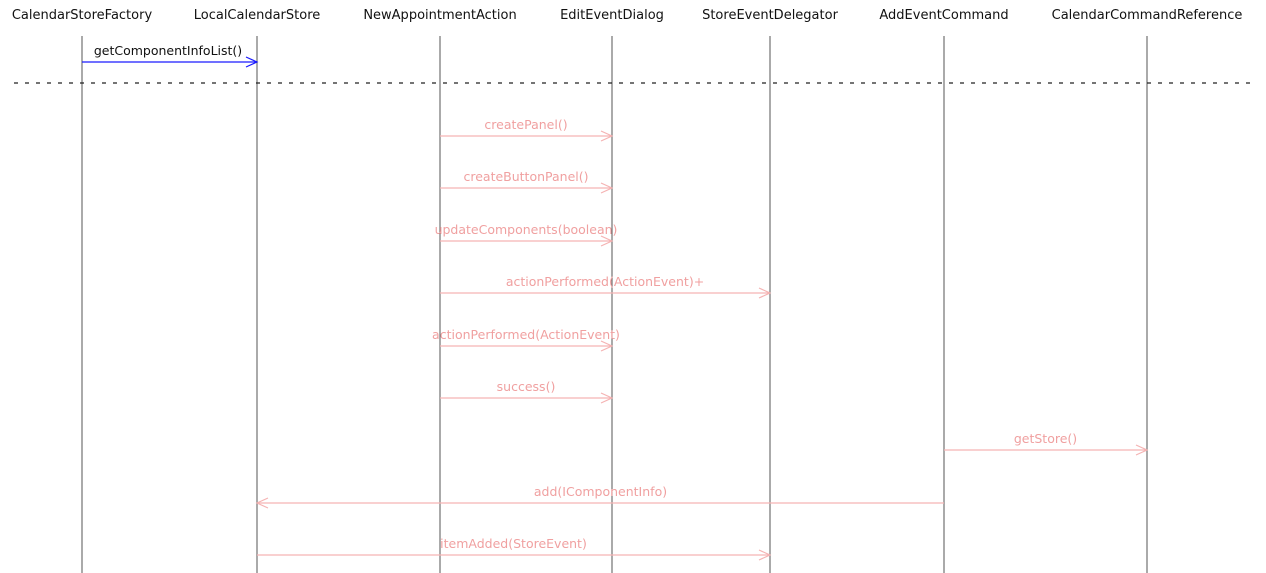 This screenshot has height=573, width=1266. I want to click on message-label: actionPerformed(ActionEvent)+, so click(605, 281).